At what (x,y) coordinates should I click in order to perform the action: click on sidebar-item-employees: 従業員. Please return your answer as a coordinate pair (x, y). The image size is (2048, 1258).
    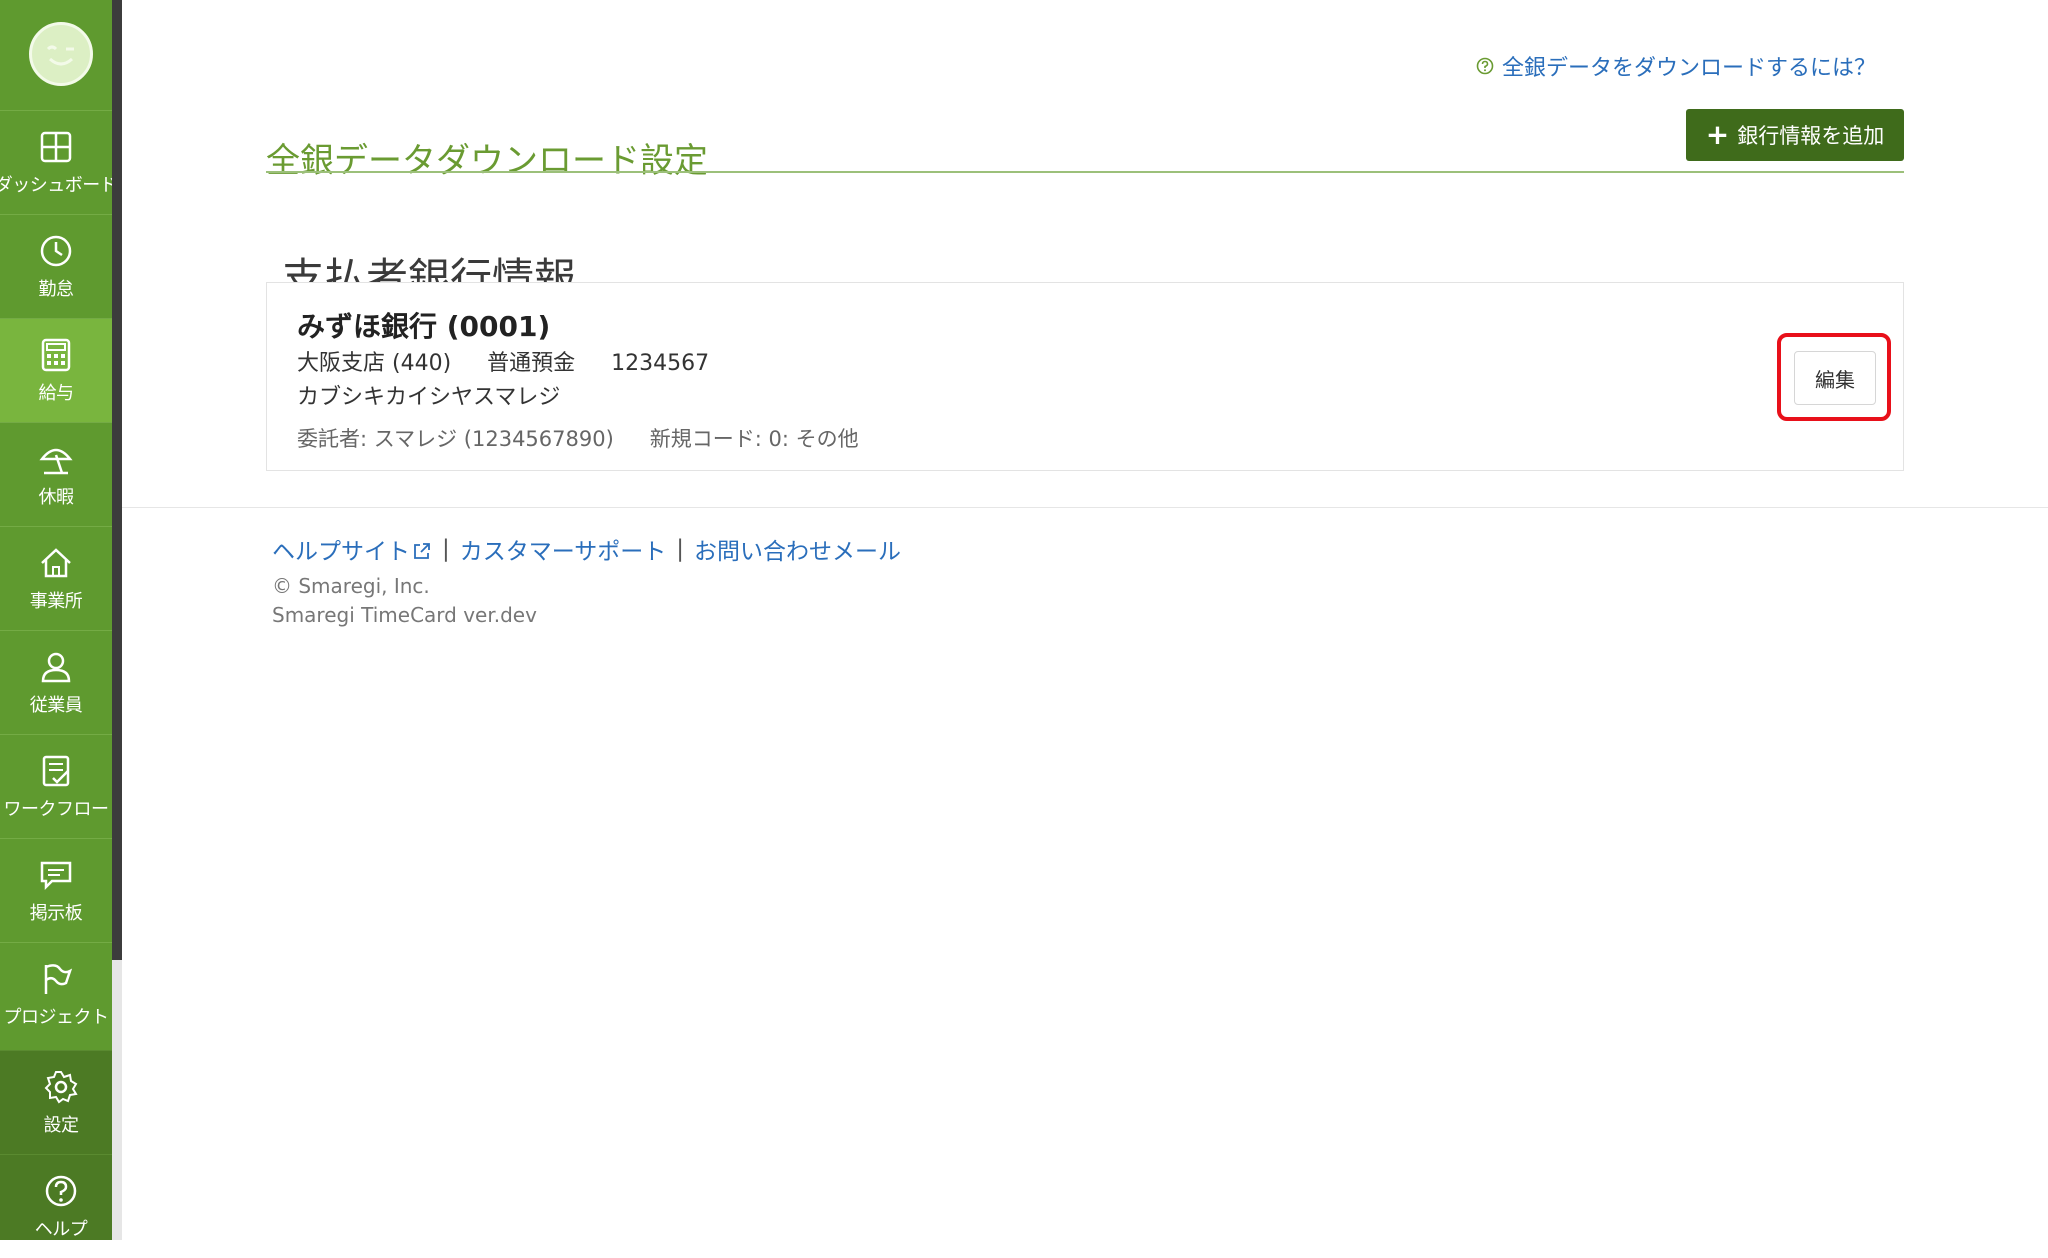
    Looking at the image, I should click on (56, 682).